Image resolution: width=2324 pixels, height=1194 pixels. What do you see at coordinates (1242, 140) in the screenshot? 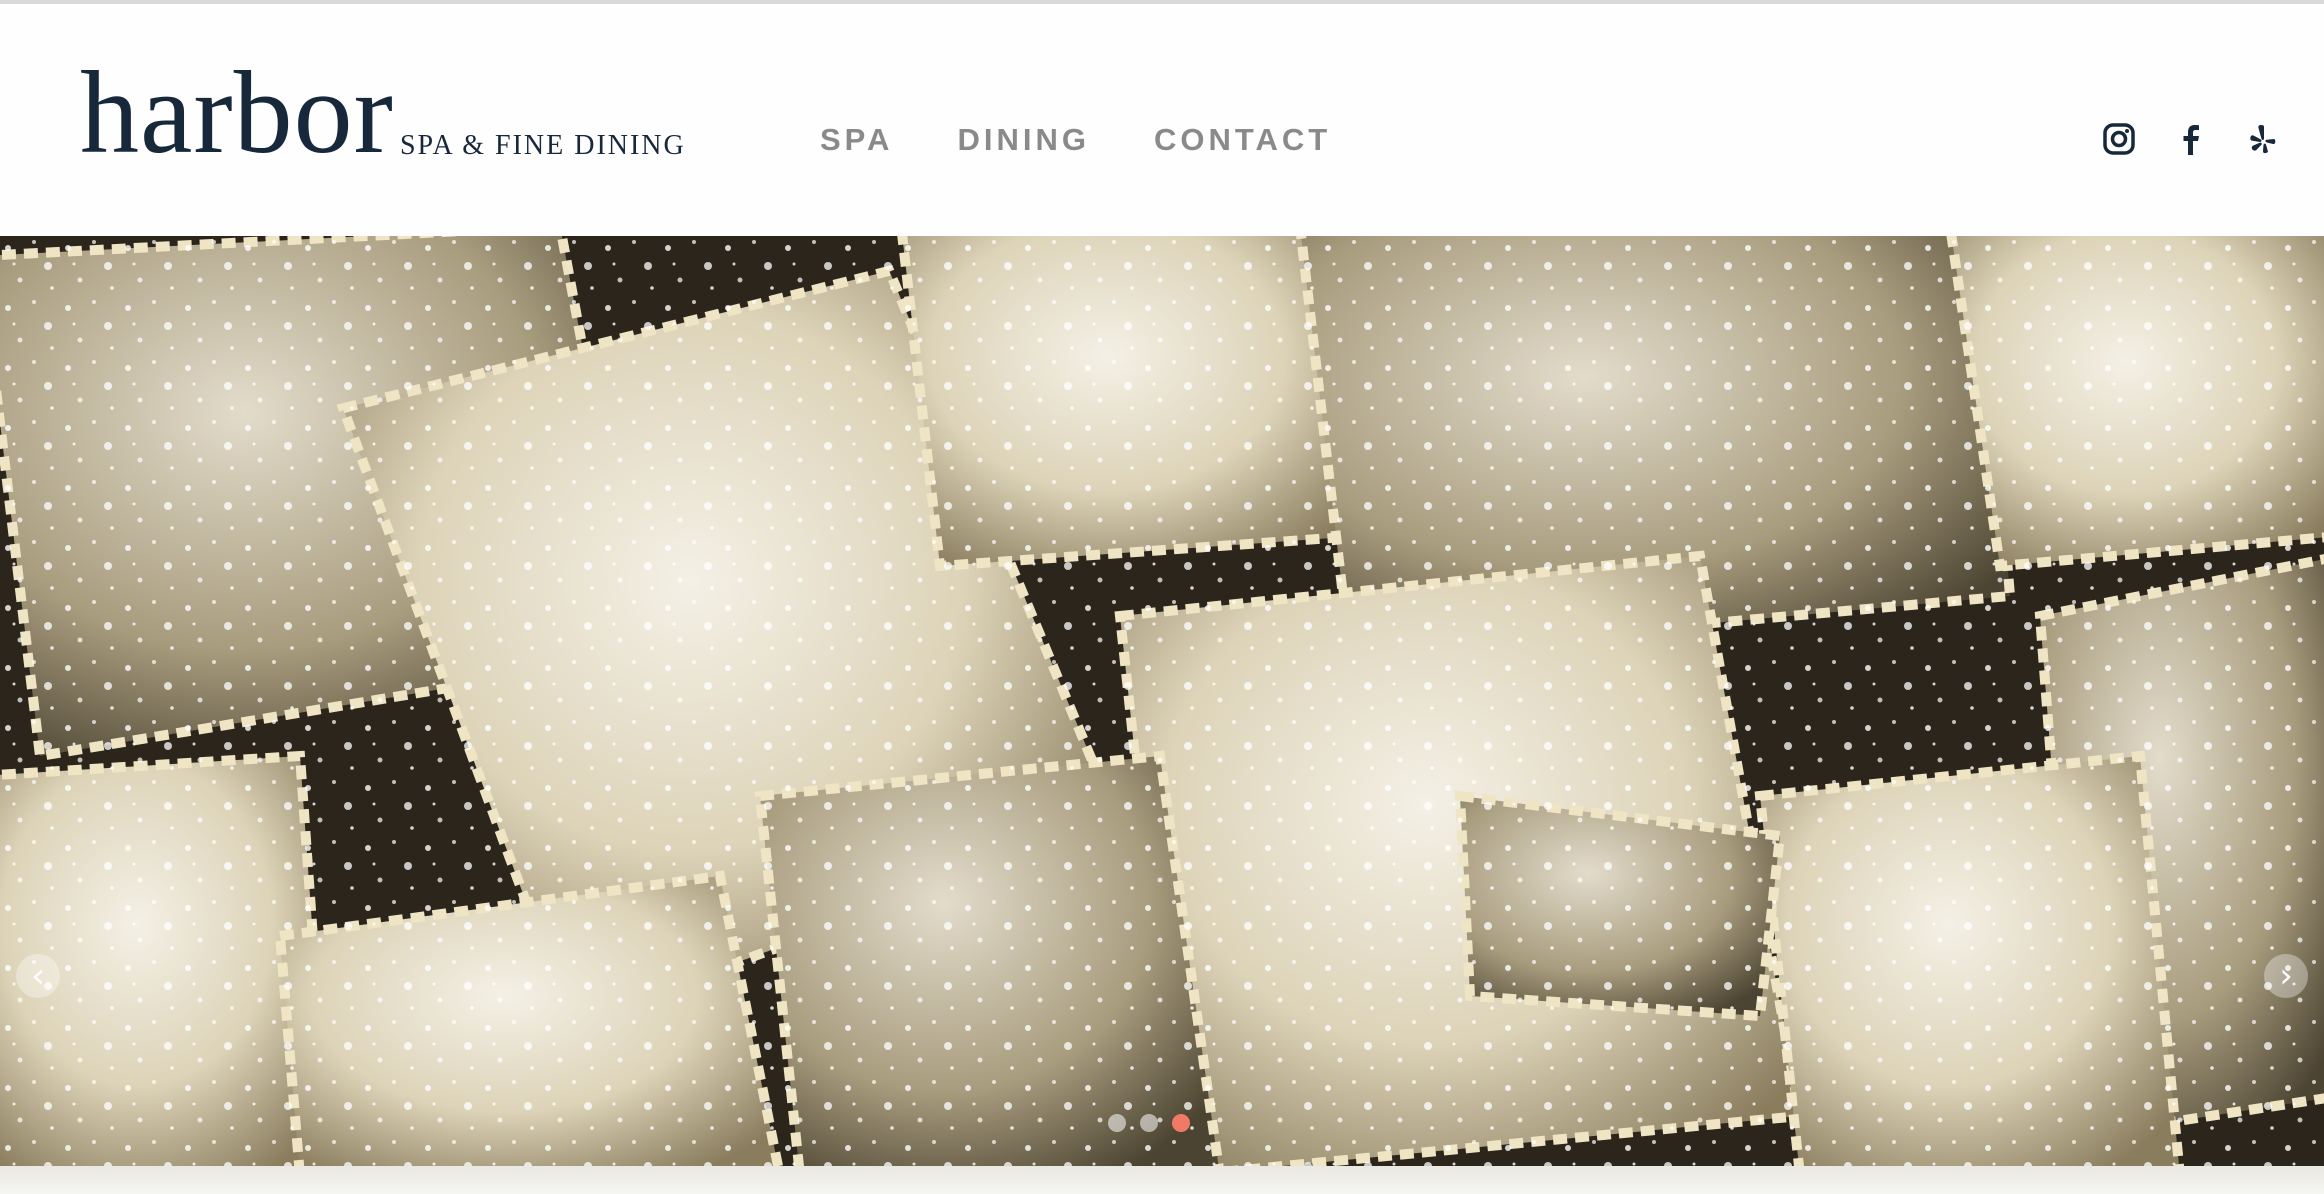
I see `nav-item-contact: CONTACT` at bounding box center [1242, 140].